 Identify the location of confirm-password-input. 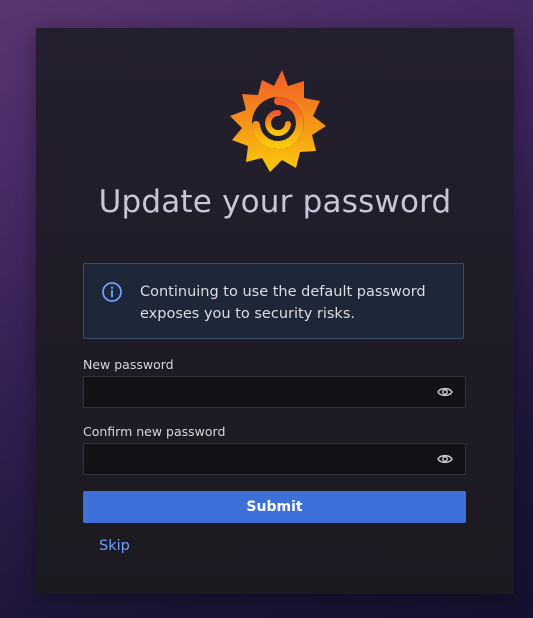
(254, 459).